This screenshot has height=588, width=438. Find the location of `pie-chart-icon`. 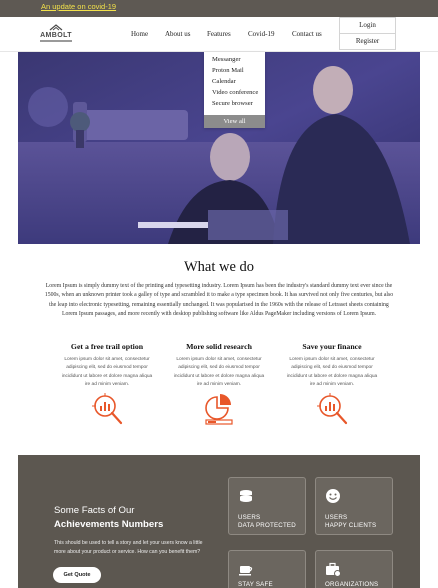

pie-chart-icon is located at coordinates (219, 409).